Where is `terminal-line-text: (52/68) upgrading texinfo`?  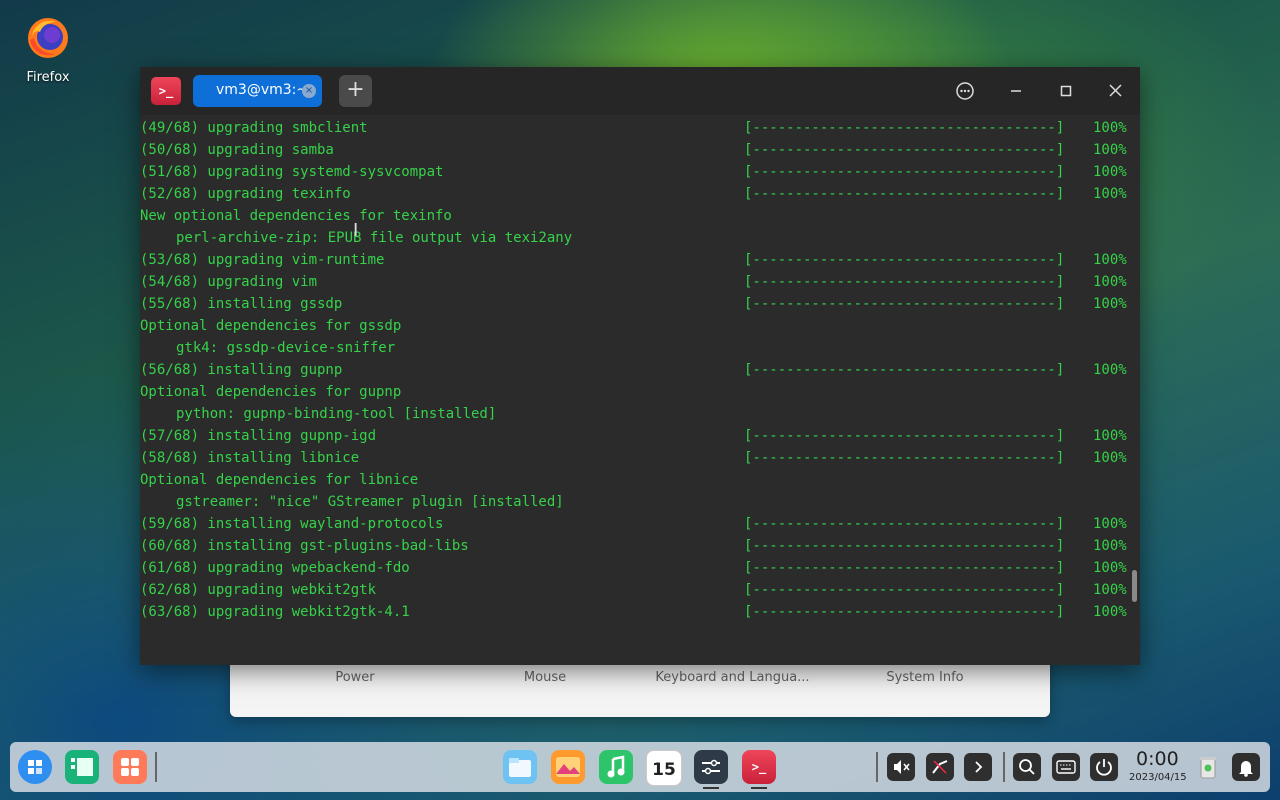
terminal-line-text: (52/68) upgrading texinfo is located at coordinates (245, 194).